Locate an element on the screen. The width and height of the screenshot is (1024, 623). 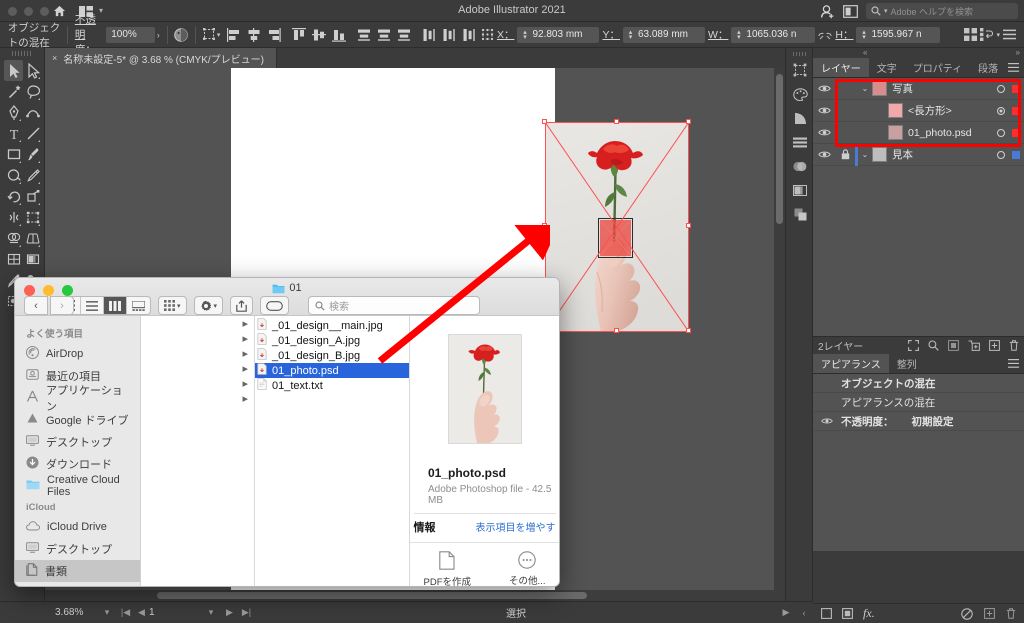
column-disclosure-row: ▸ is located at coordinates (197, 398).